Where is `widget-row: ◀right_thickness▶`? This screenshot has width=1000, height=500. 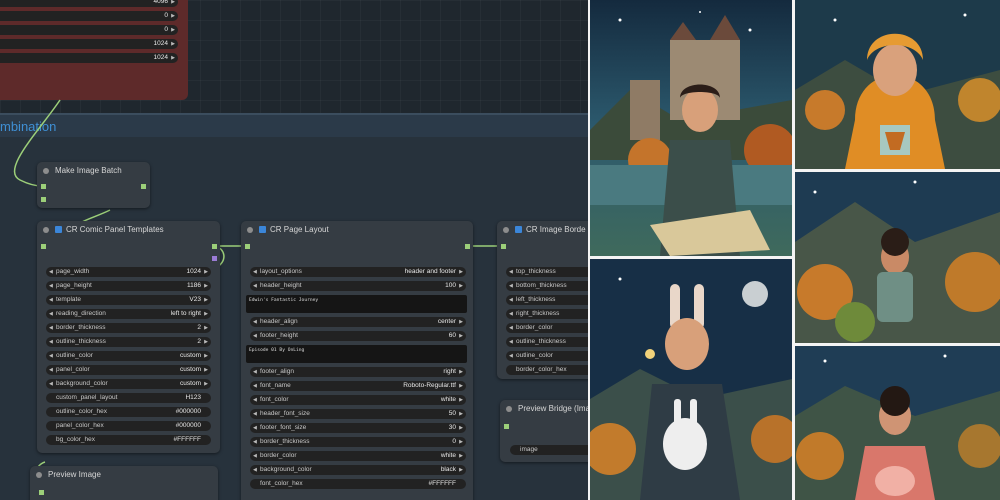
widget-row: ◀right_thickness▶ is located at coordinates (547, 314).